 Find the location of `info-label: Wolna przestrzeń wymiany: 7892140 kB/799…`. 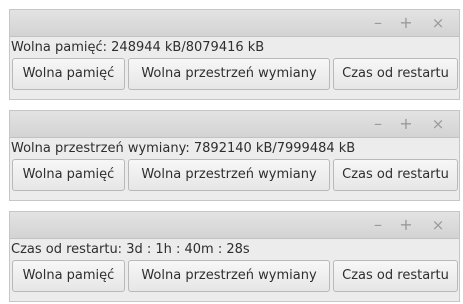

info-label: Wolna przestrzeń wymiany: 7892140 kB/799… is located at coordinates (183, 148).